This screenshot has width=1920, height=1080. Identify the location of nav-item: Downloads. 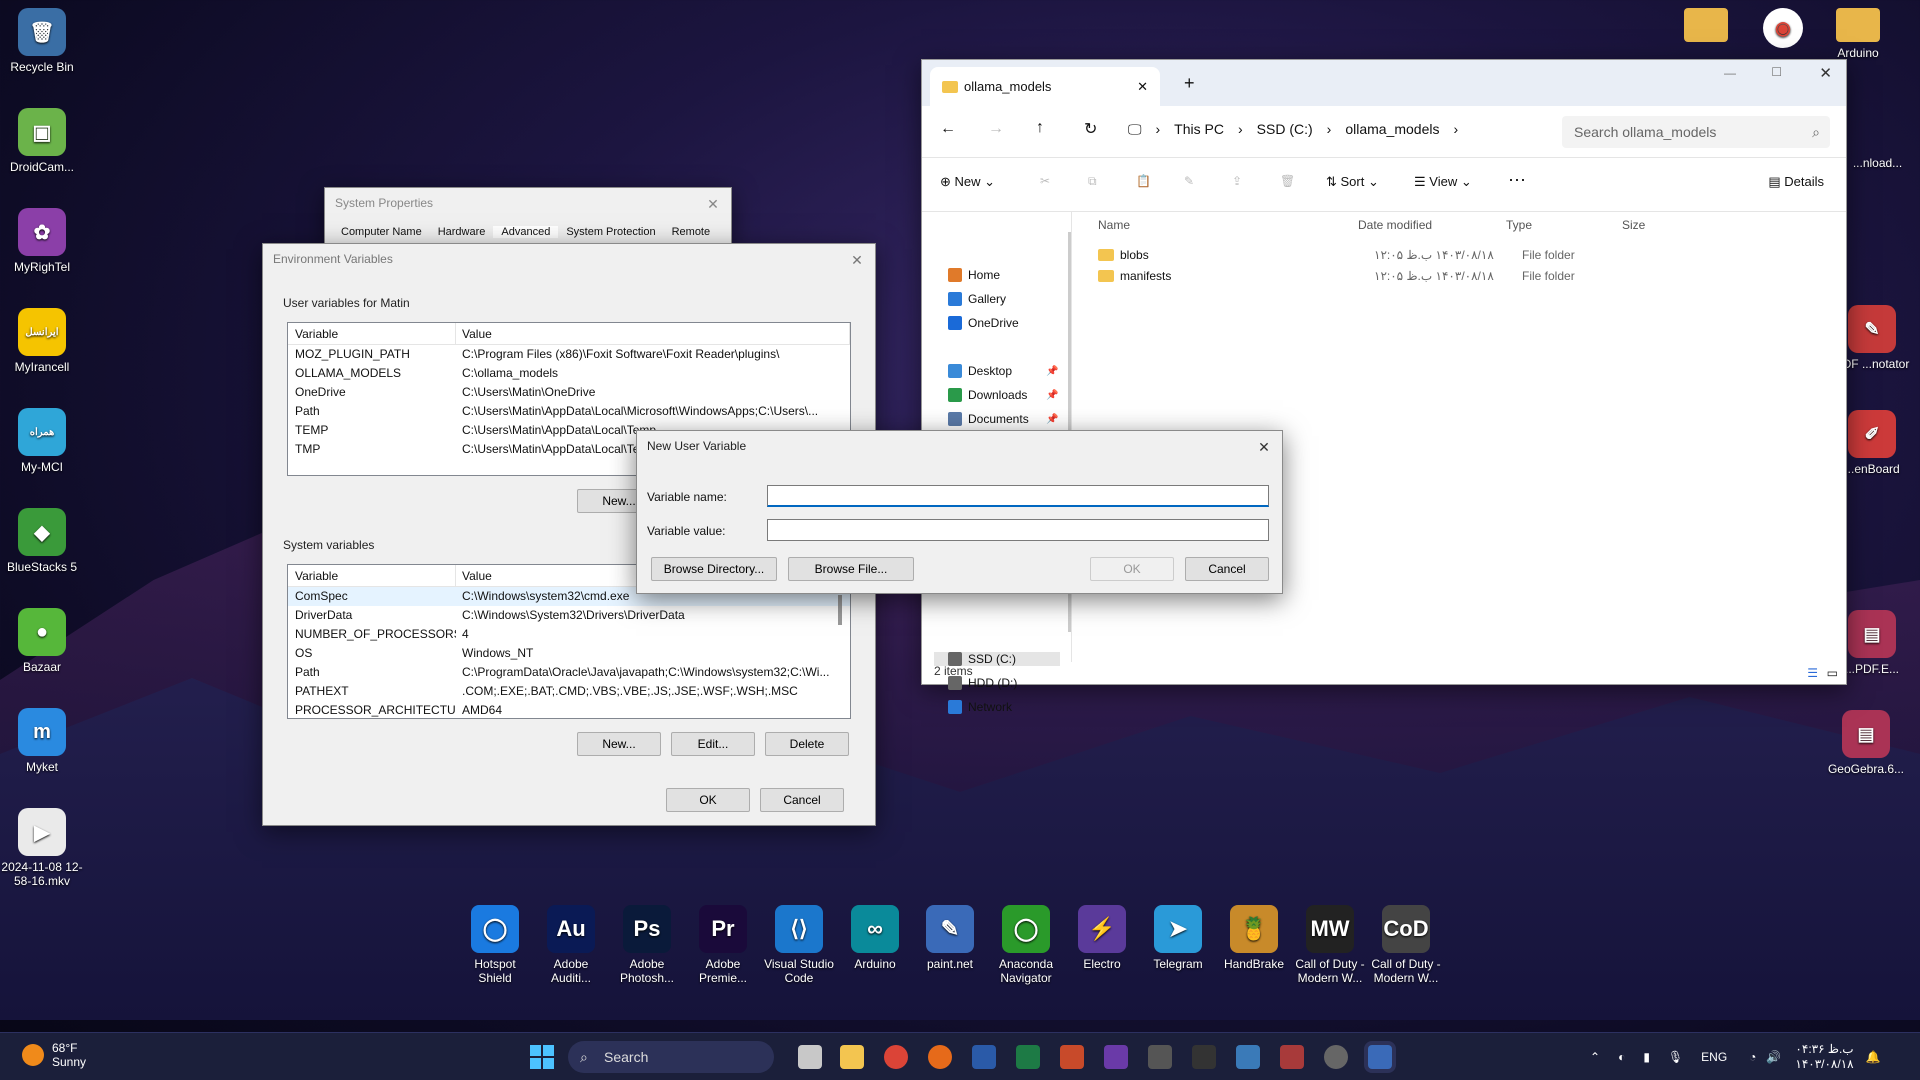
(987, 395).